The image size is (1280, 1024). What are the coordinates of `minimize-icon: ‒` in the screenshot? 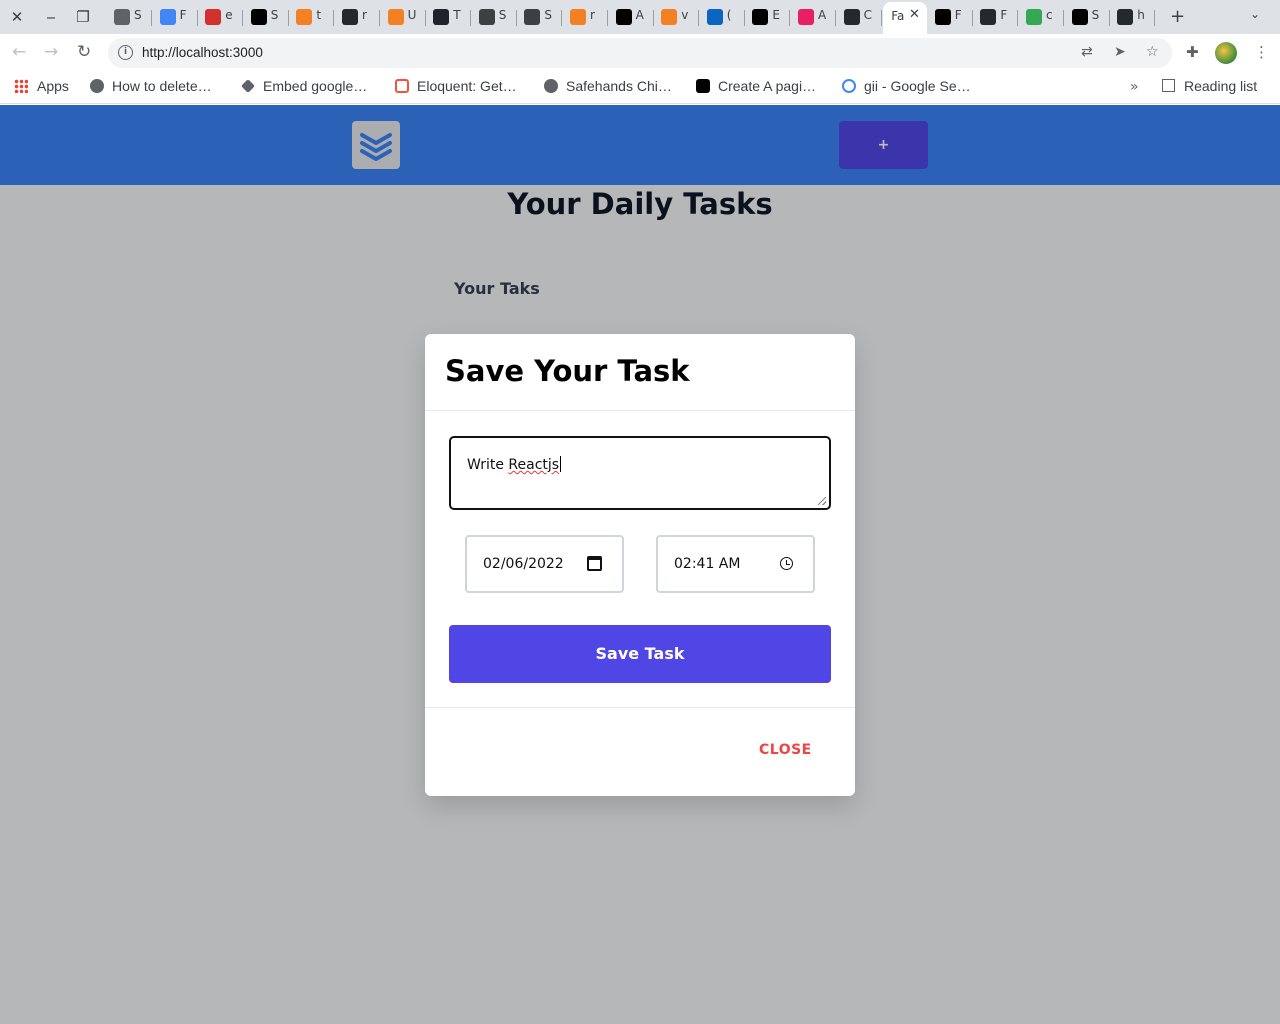 It's located at (51, 17).